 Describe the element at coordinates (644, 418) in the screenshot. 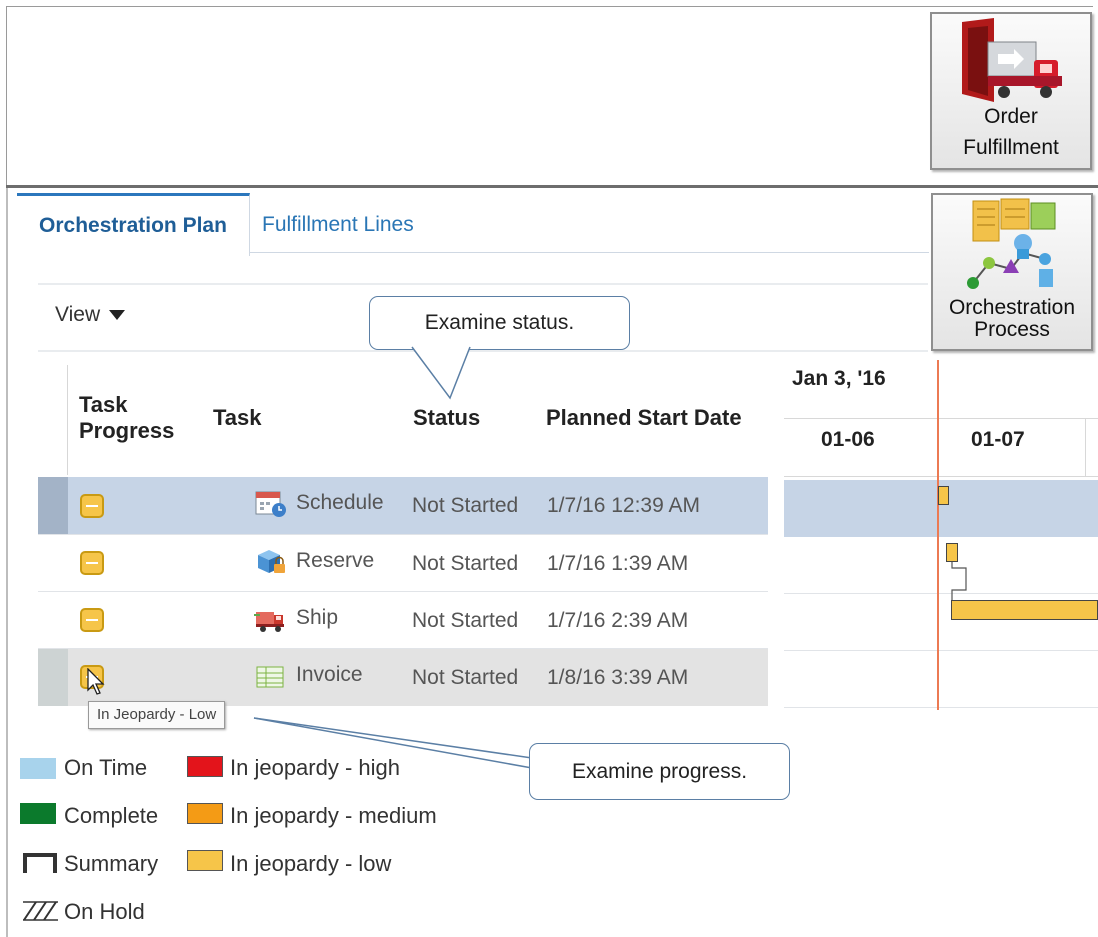

I see `column-header-planned-start-date: Planned Start Date` at that location.